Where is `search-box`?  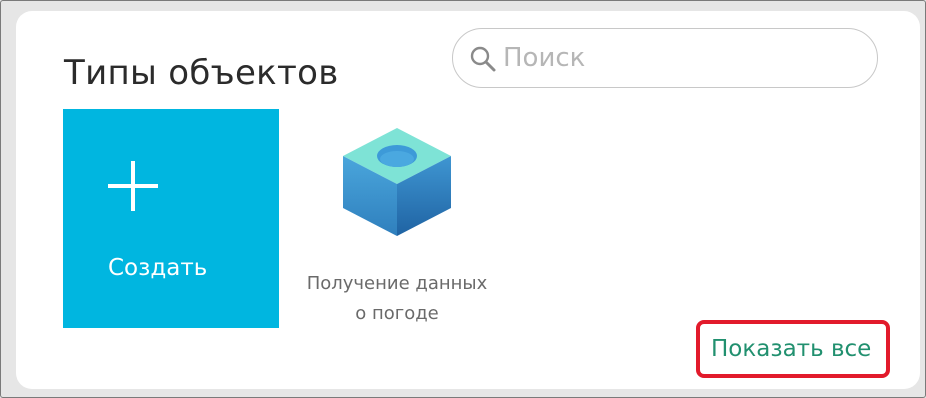 search-box is located at coordinates (665, 58).